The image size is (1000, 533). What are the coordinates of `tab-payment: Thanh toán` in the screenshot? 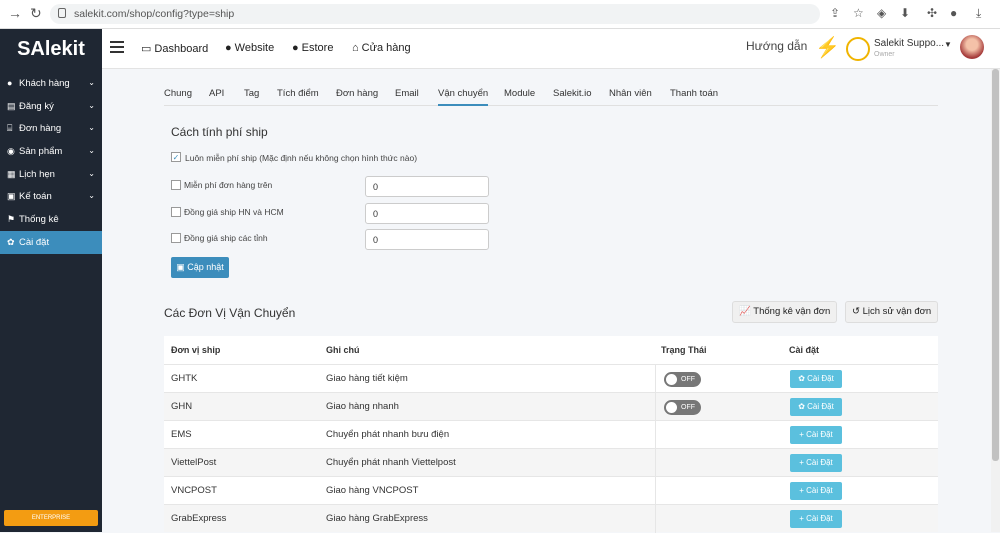 It's located at (694, 93).